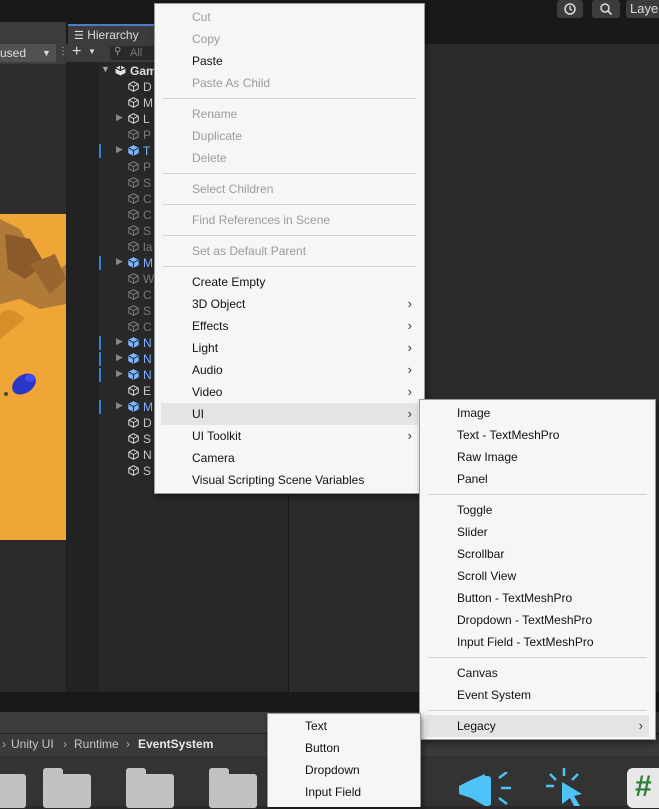 The height and width of the screenshot is (809, 659). I want to click on menu-item-toggle: Toggle, so click(537, 510).